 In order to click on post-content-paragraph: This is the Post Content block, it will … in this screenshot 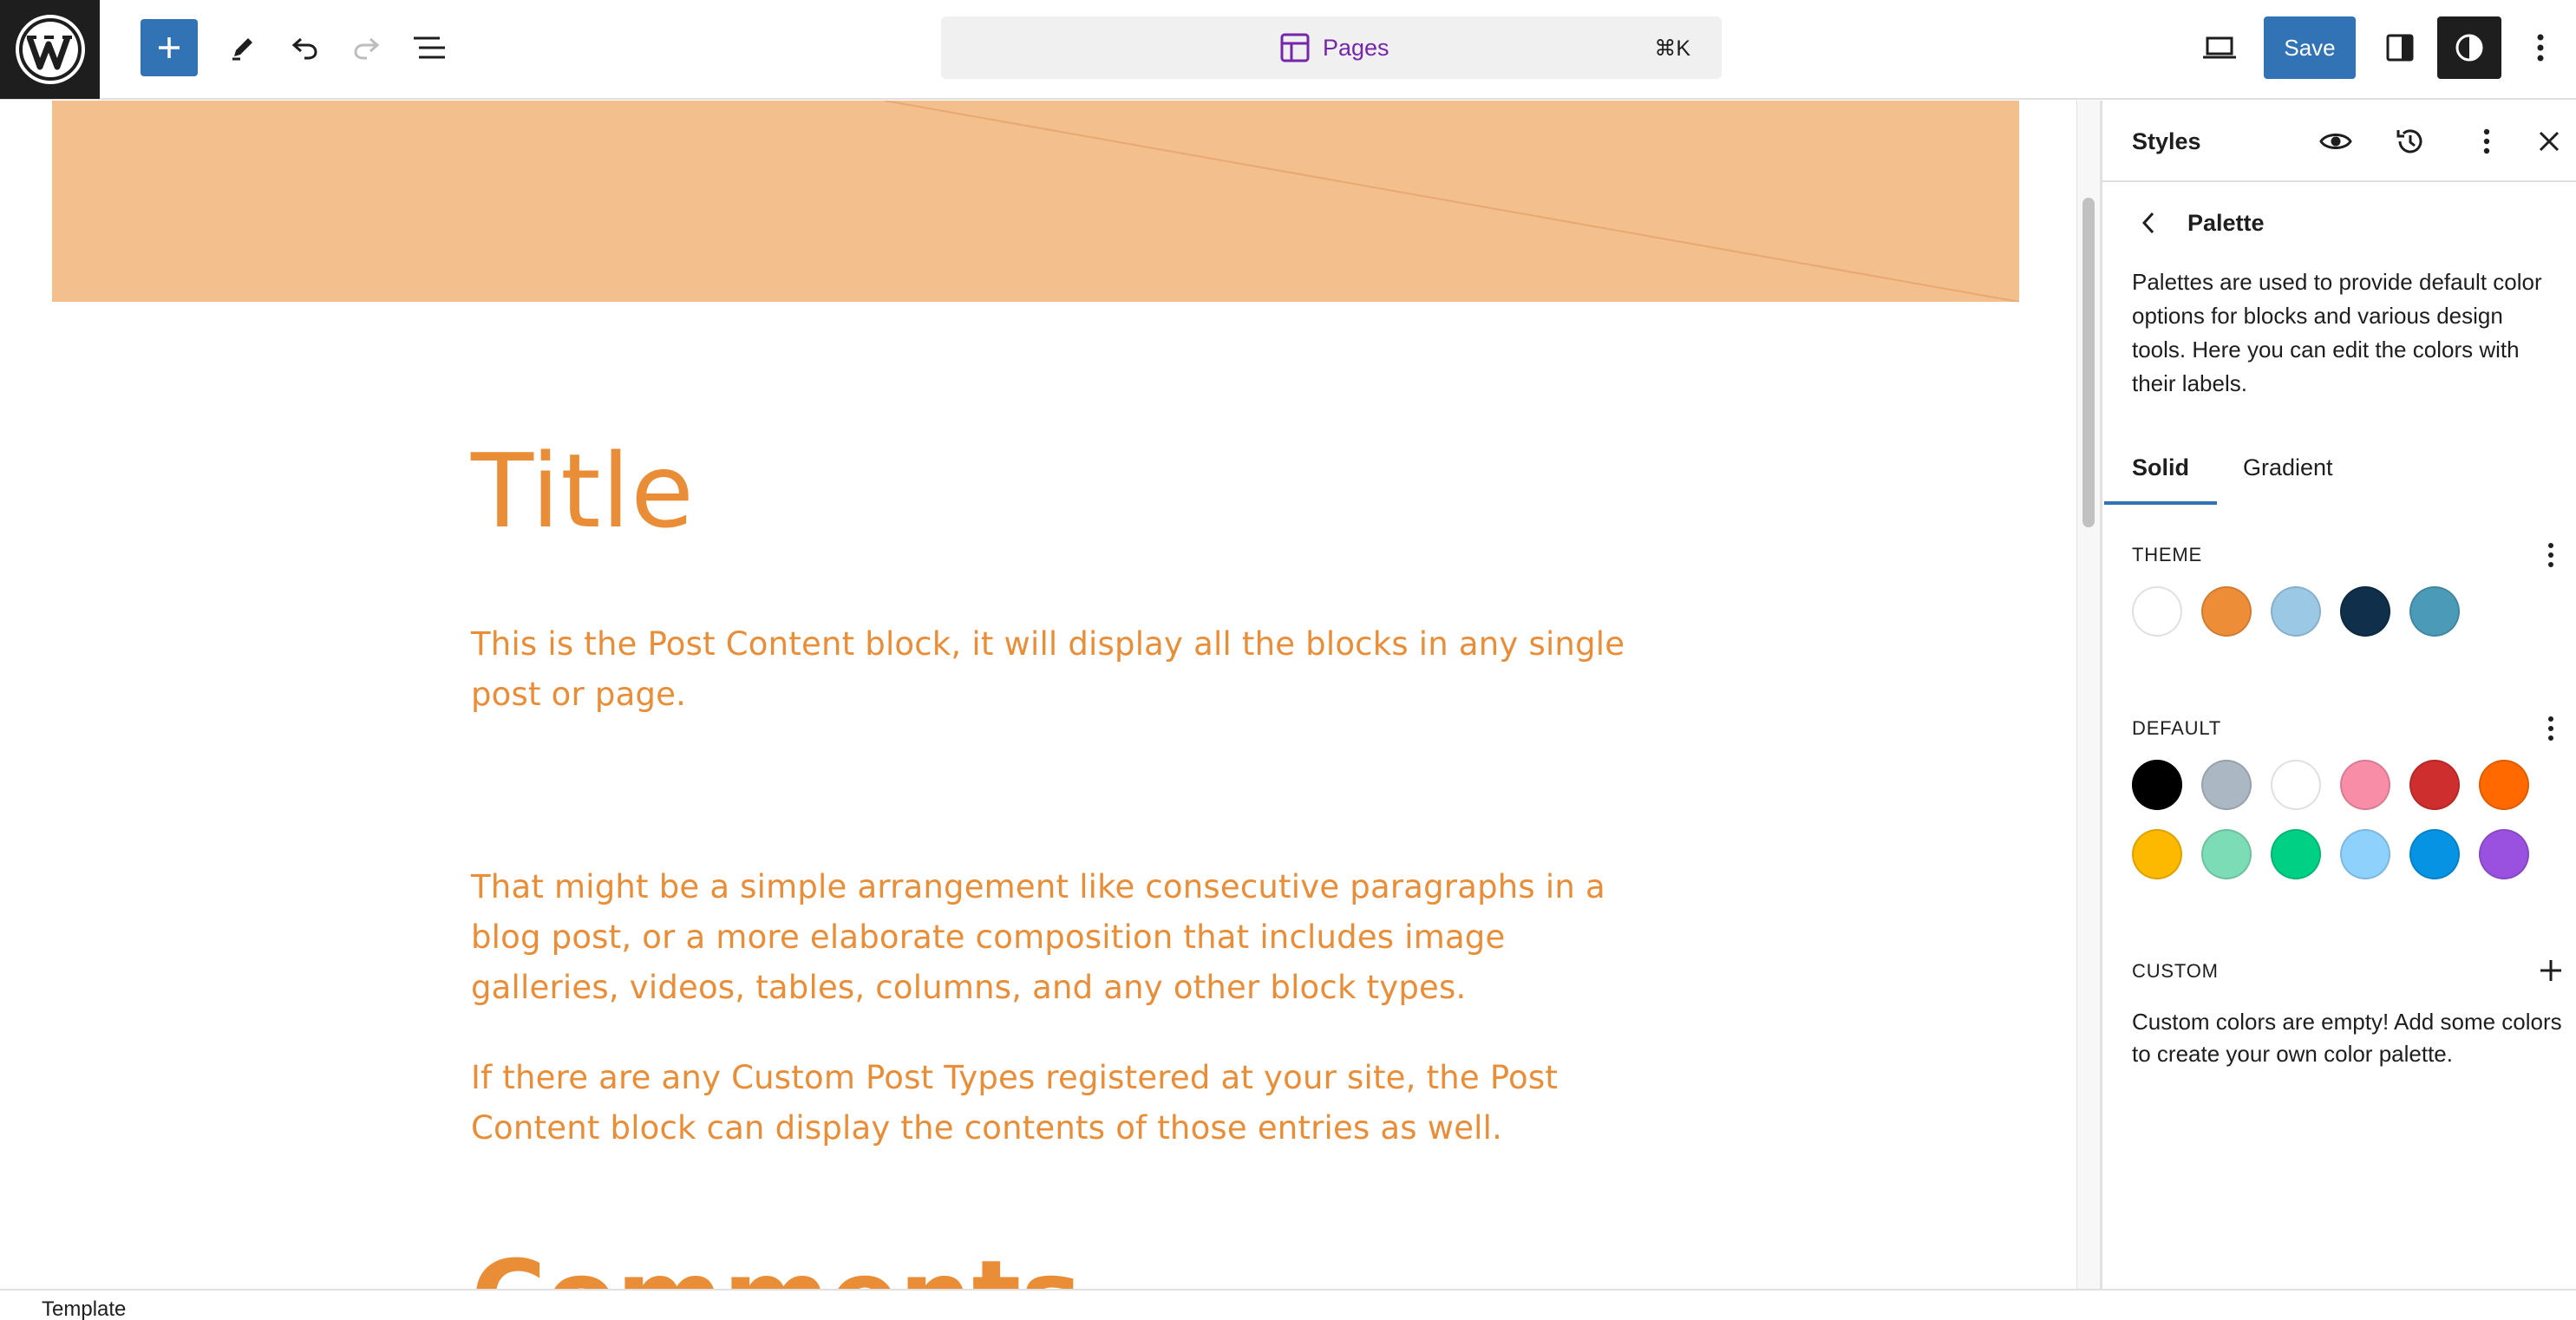, I will do `click(1052, 669)`.